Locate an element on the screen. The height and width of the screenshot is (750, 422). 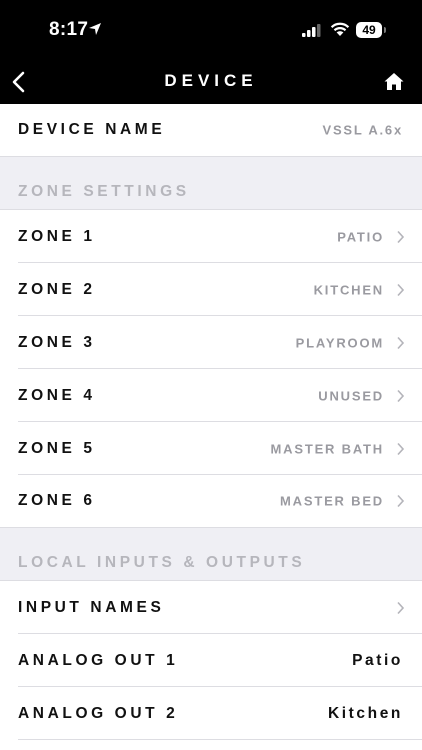
zone-row-4: ZONE 4 UNUSED is located at coordinates (211, 395).